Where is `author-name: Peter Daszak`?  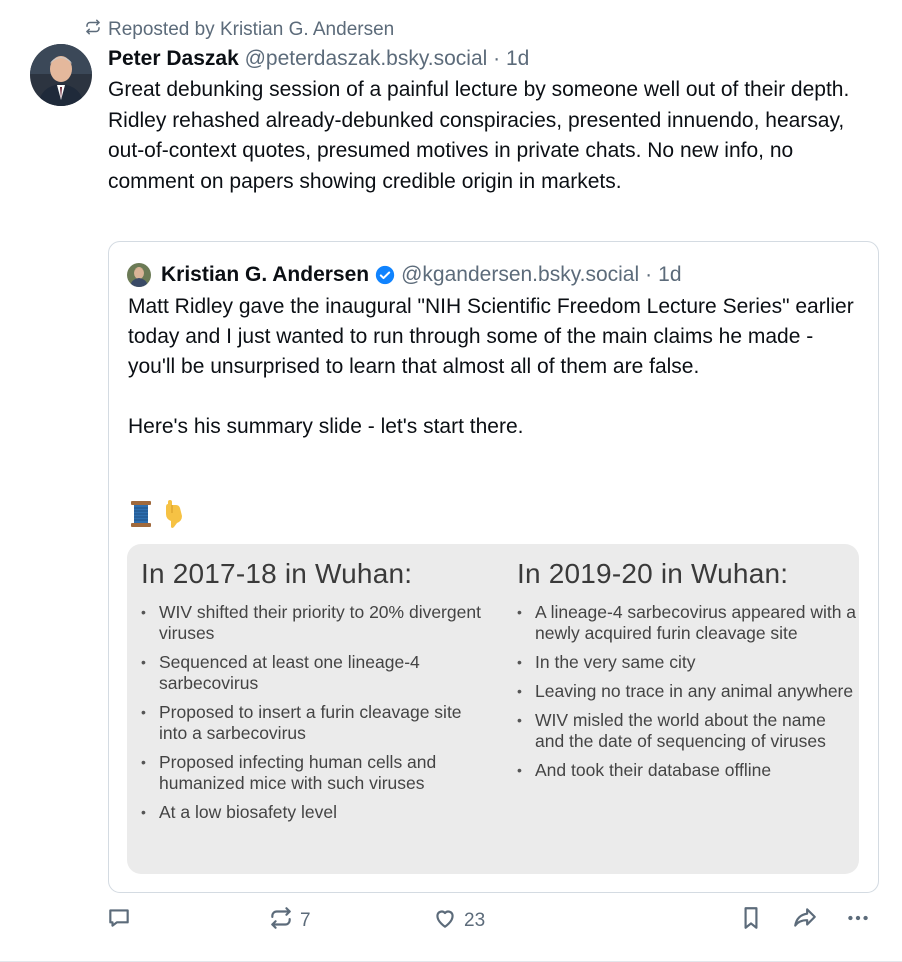 author-name: Peter Daszak is located at coordinates (173, 58).